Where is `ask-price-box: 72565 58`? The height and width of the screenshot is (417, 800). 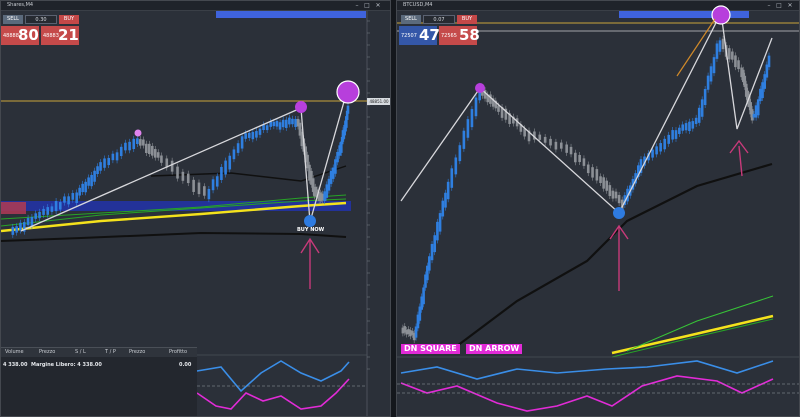
ask-price-box: 72565 58 is located at coordinates (459, 35).